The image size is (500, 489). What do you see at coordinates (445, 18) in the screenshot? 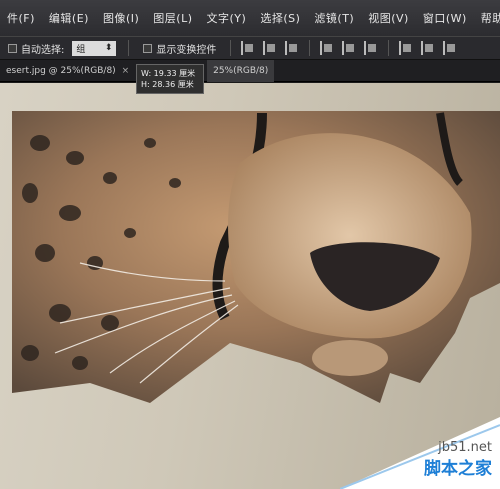
I see `menu-window: 窗口(W)` at bounding box center [445, 18].